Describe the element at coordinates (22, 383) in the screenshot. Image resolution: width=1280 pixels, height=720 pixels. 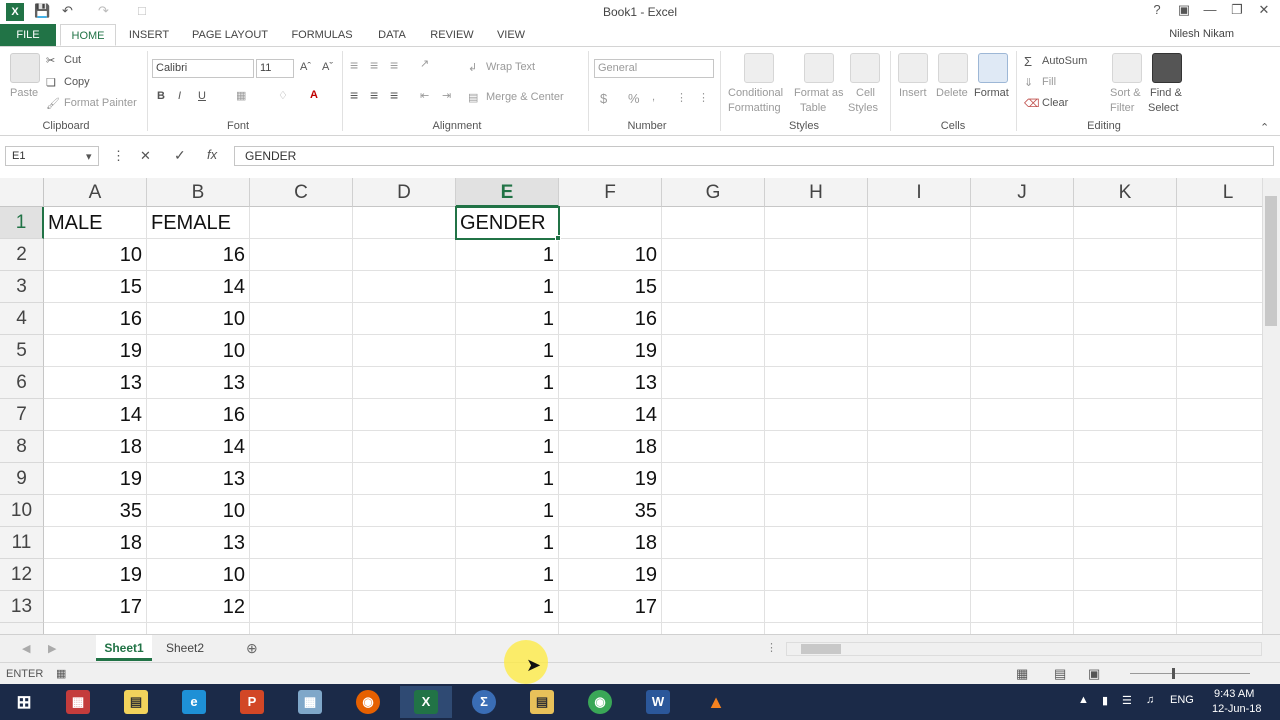
I see `row-header: 6` at that location.